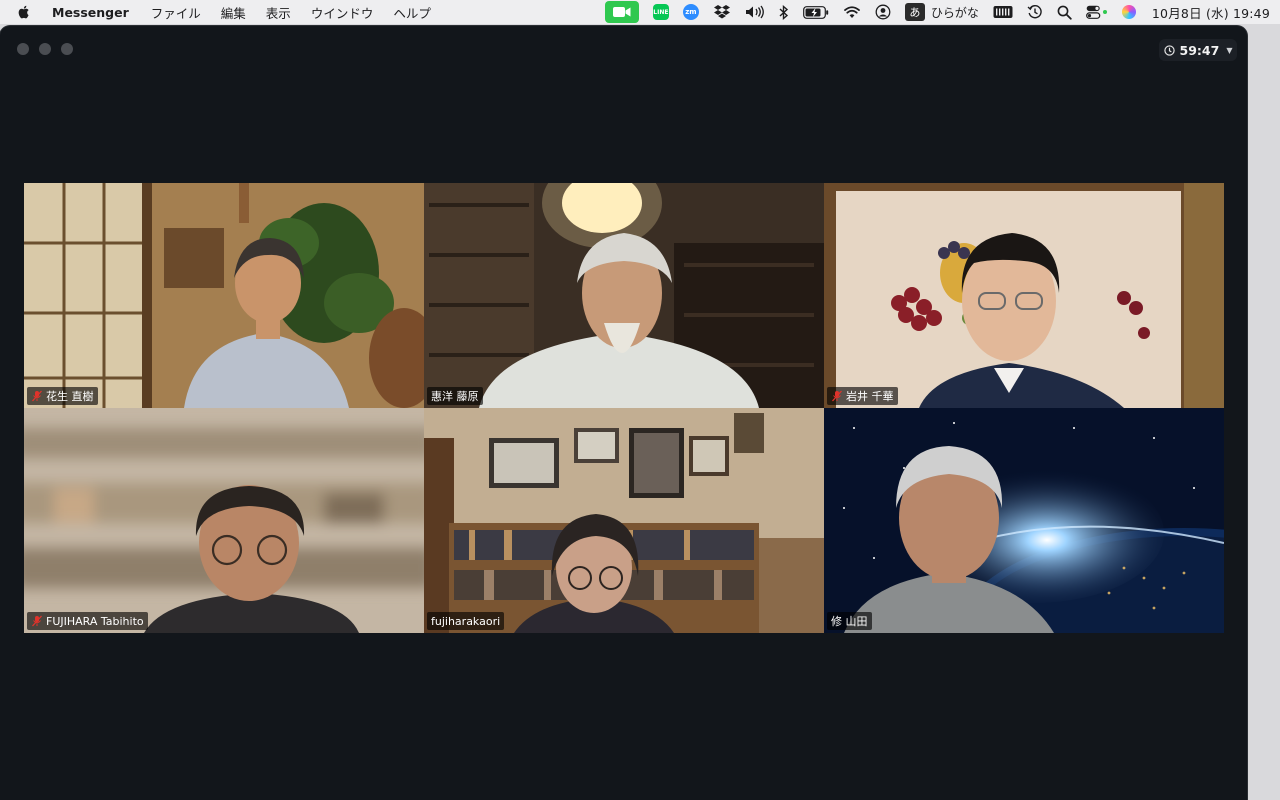  Describe the element at coordinates (870, 396) in the screenshot. I see `participant-name: 岩井 千華` at that location.